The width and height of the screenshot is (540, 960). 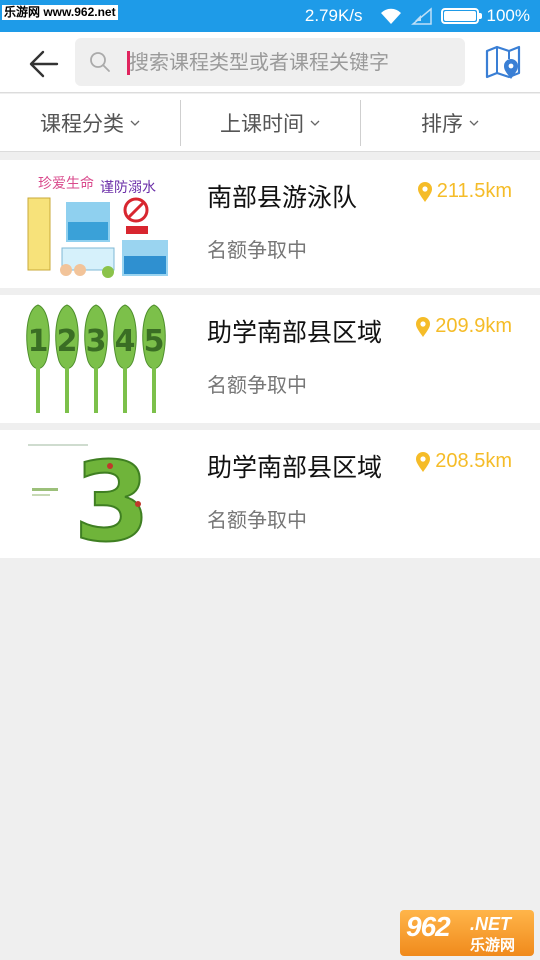 What do you see at coordinates (289, 62) in the screenshot?
I see `search-input` at bounding box center [289, 62].